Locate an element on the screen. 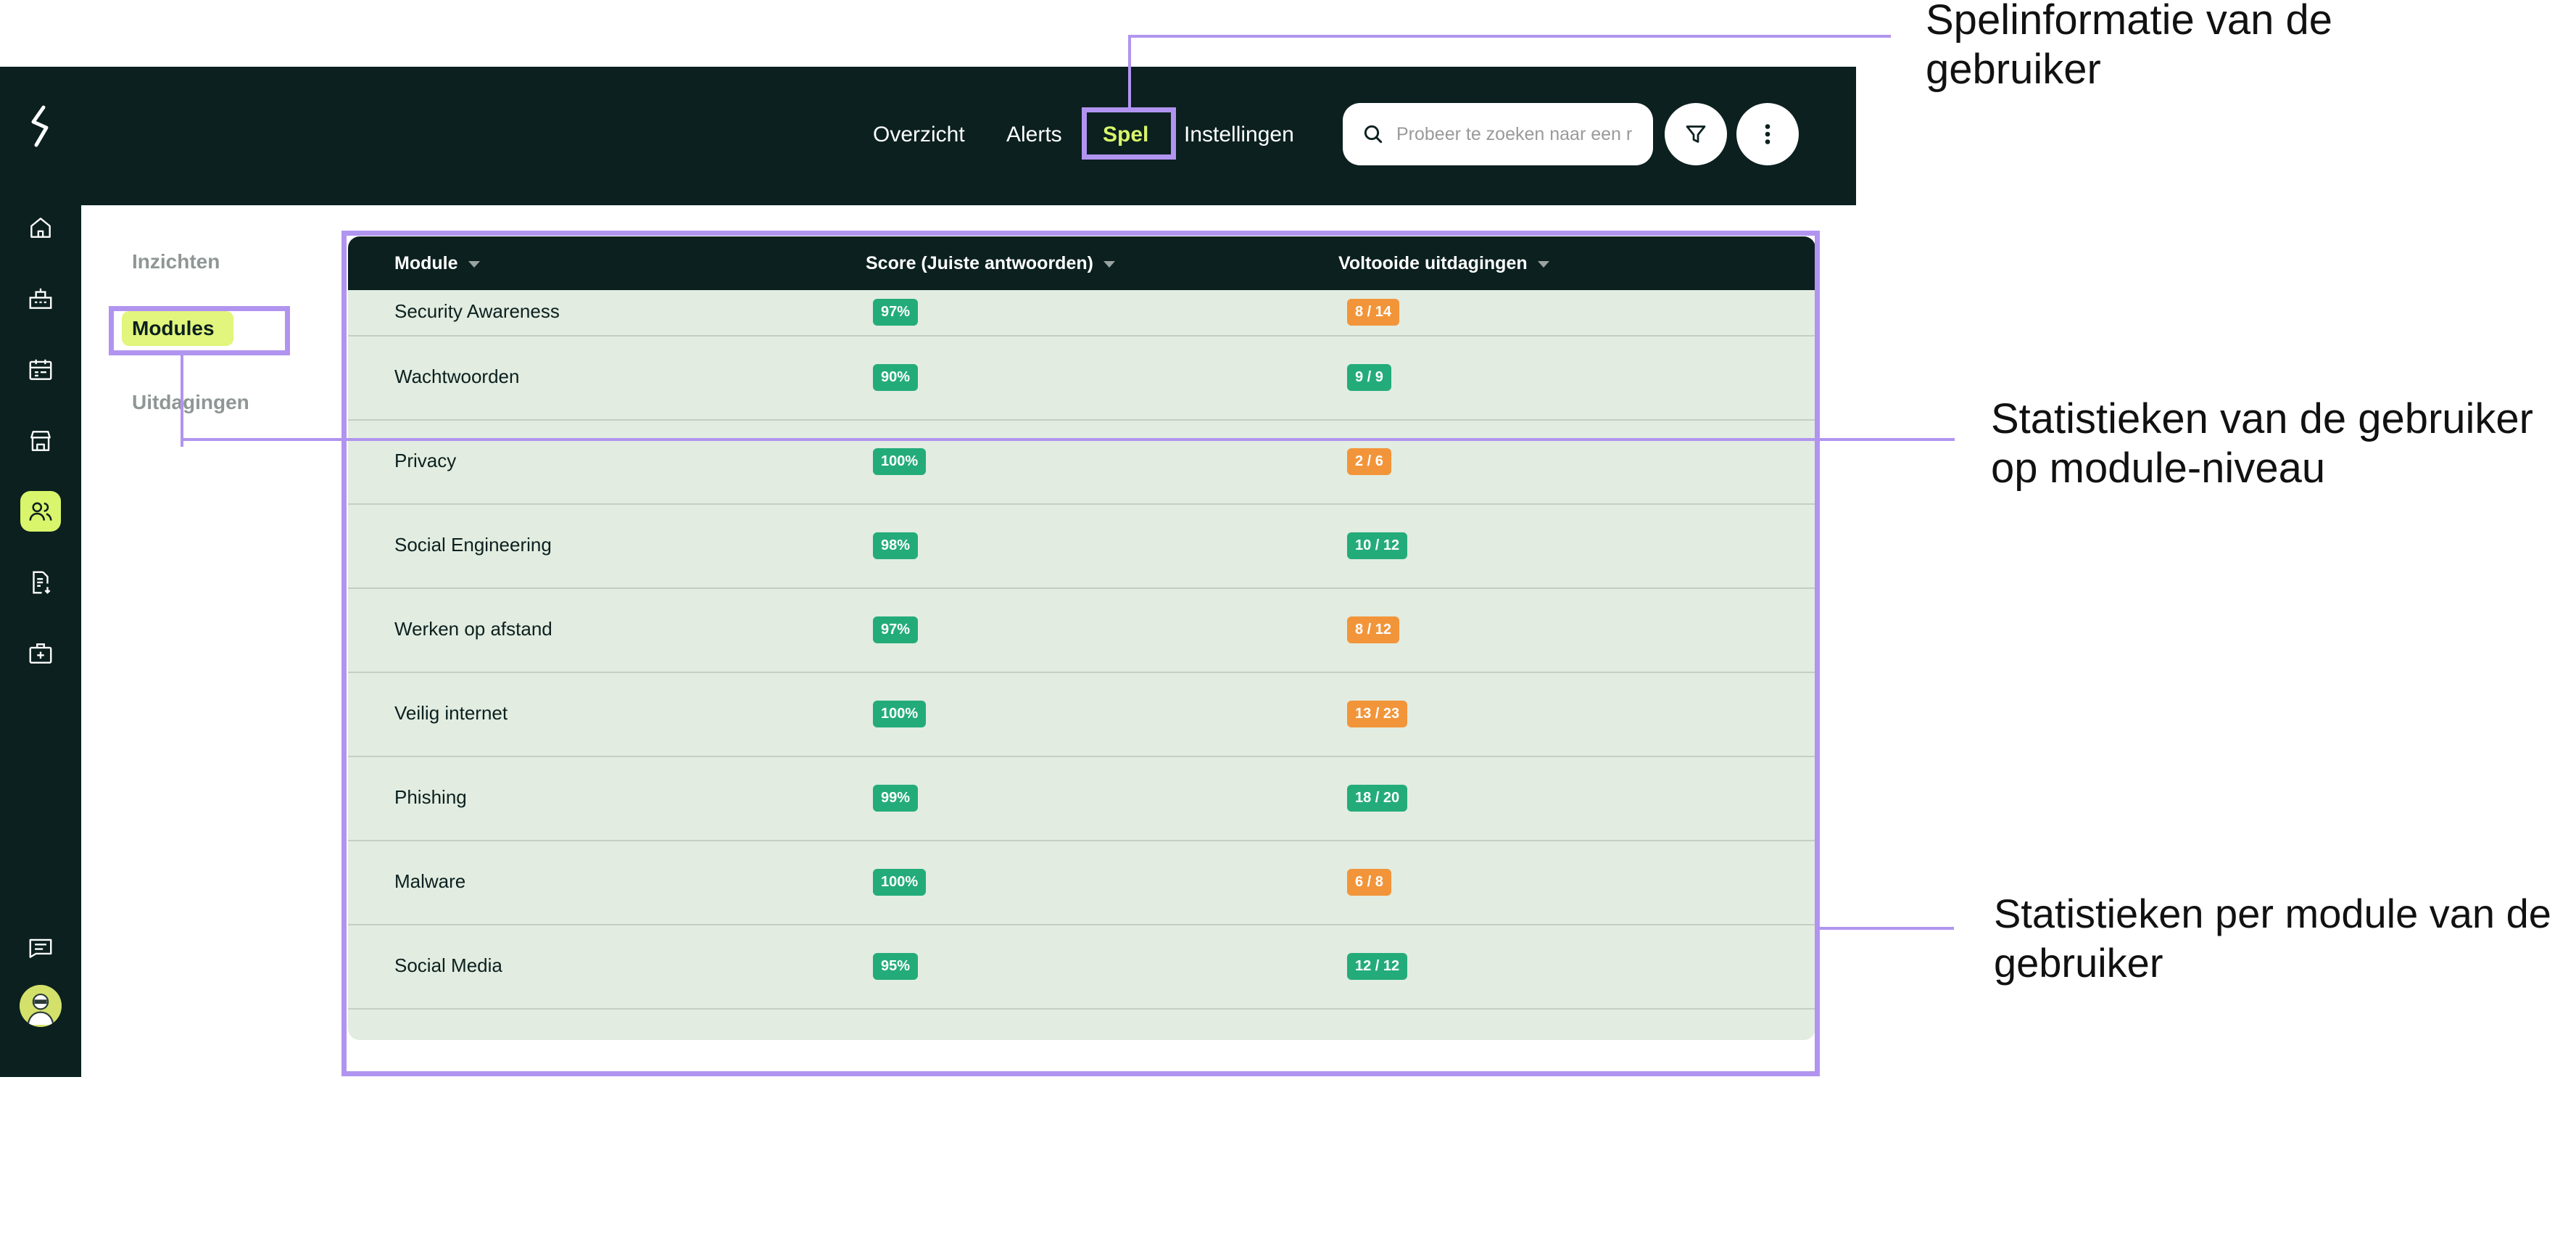 The image size is (2576, 1246). report-icon is located at coordinates (42, 582).